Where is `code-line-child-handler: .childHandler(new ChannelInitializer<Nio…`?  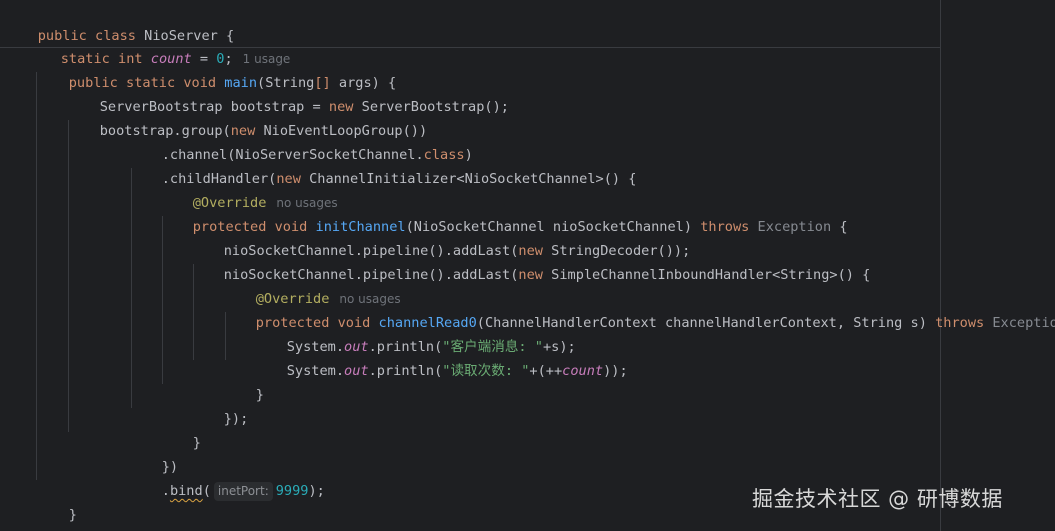 code-line-child-handler: .childHandler(new ChannelInitializer<Nio… is located at coordinates (383, 165).